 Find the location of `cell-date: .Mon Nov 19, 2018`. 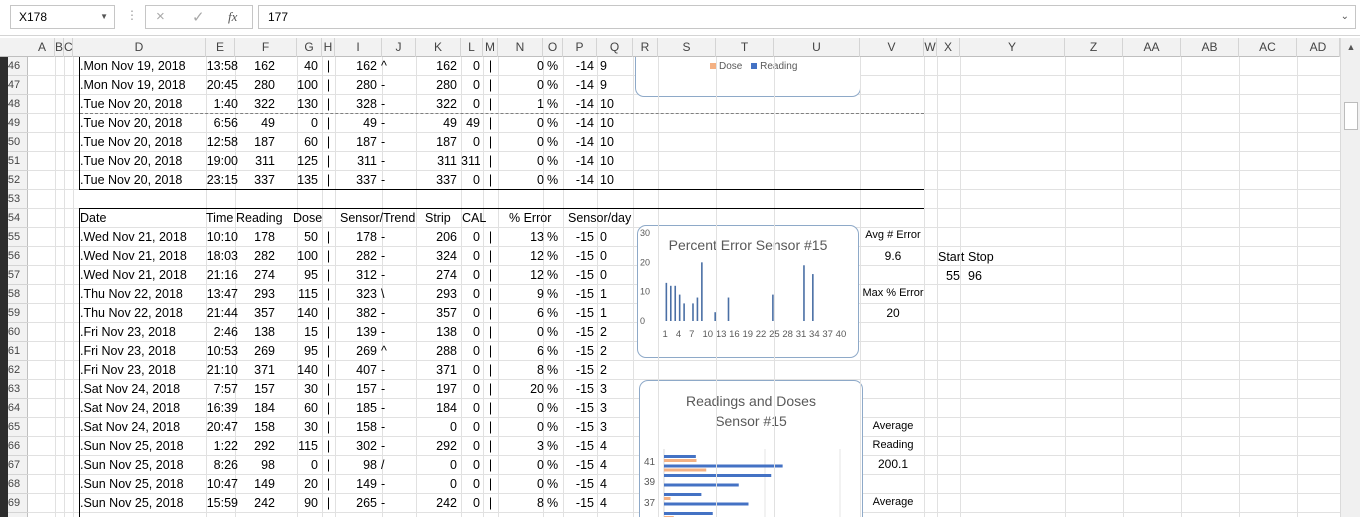

cell-date: .Mon Nov 19, 2018 is located at coordinates (133, 85).